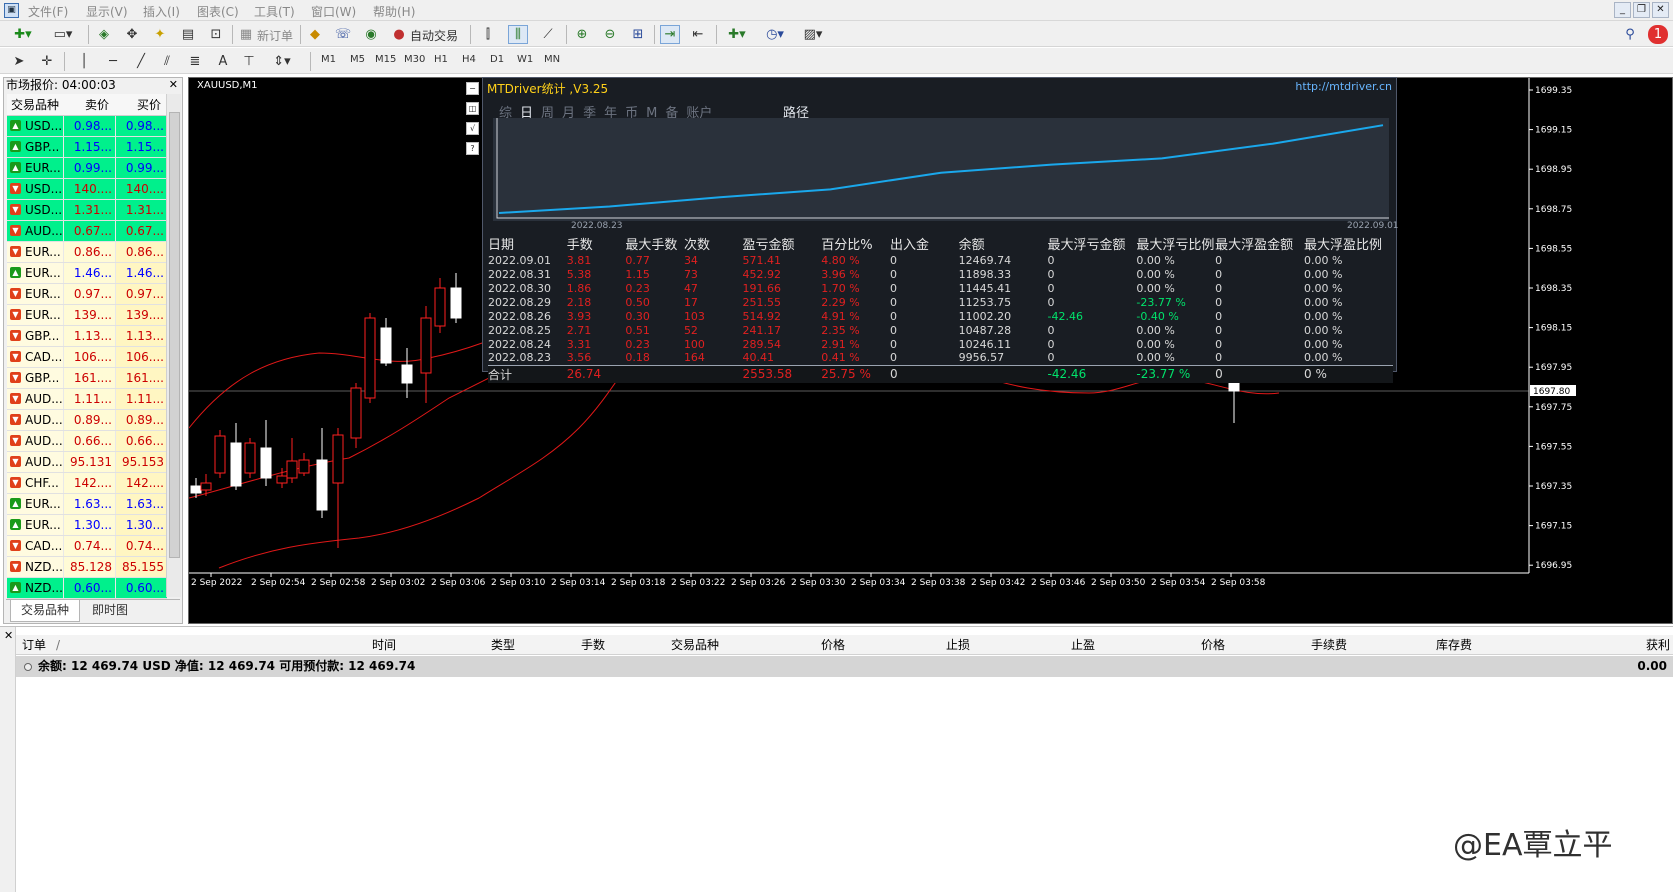  I want to click on indicators-icon: ✚▾, so click(737, 34).